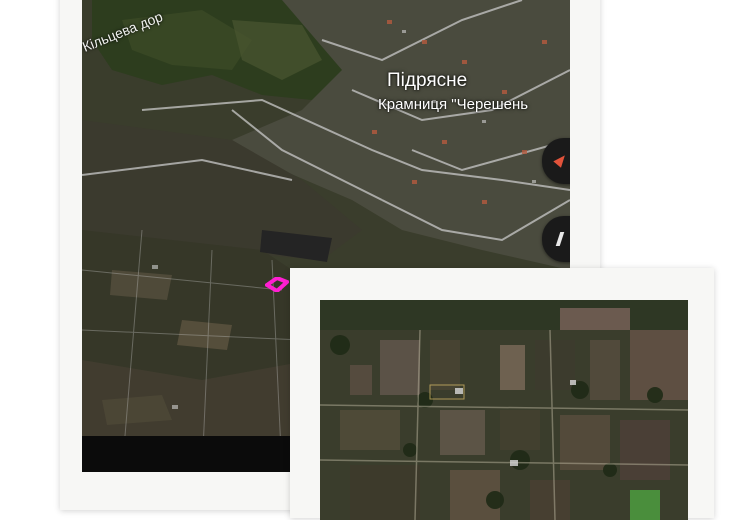 The height and width of the screenshot is (520, 750). Describe the element at coordinates (560, 239) in the screenshot. I see `layers-icon` at that location.